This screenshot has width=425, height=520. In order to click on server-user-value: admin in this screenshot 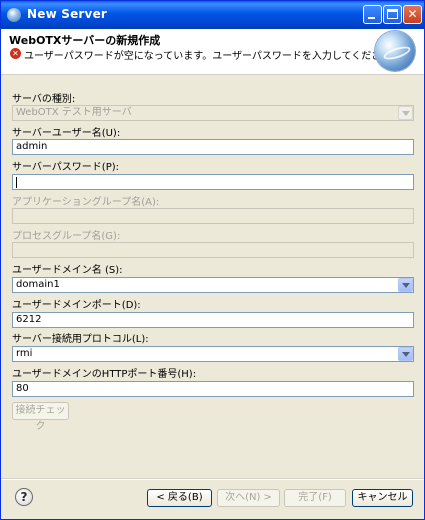, I will do `click(32, 146)`.